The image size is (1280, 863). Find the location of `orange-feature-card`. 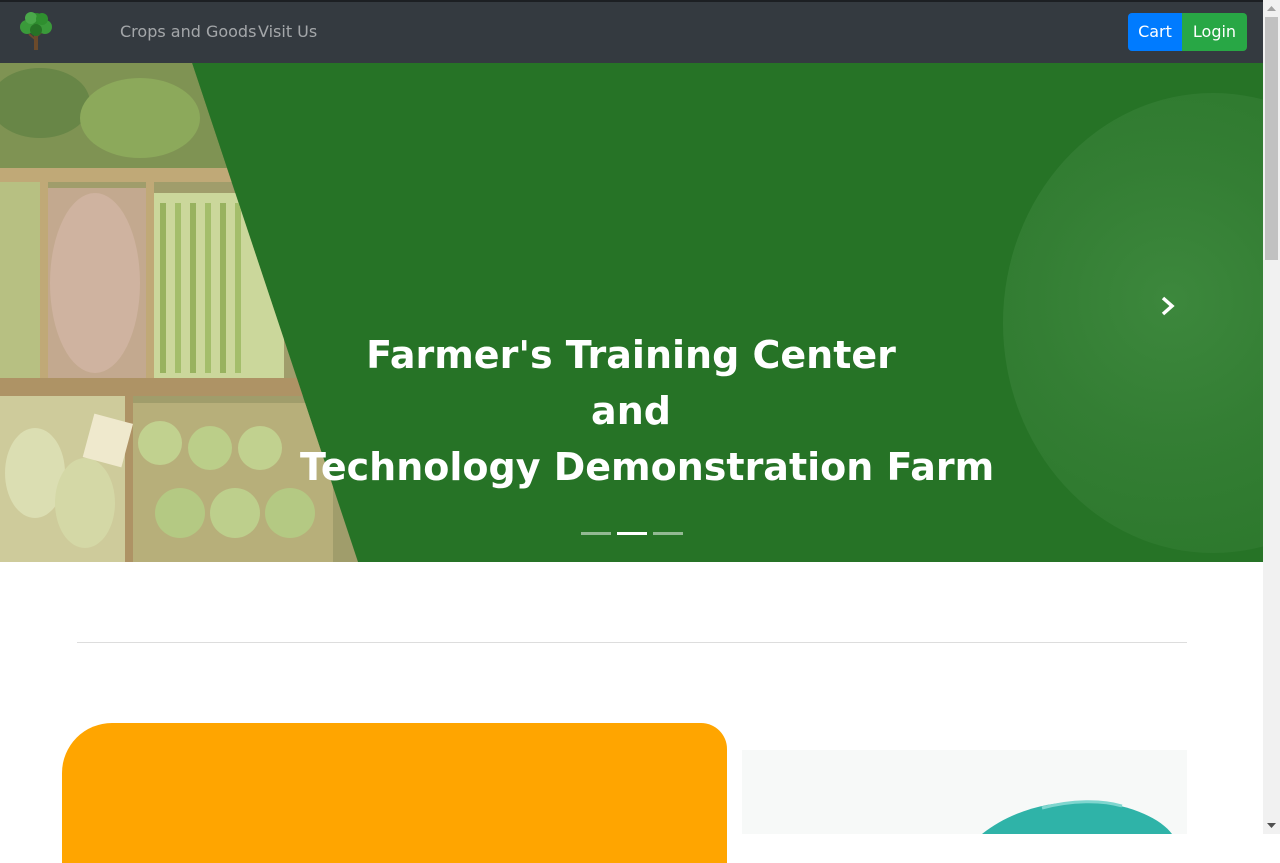

orange-feature-card is located at coordinates (394, 793).